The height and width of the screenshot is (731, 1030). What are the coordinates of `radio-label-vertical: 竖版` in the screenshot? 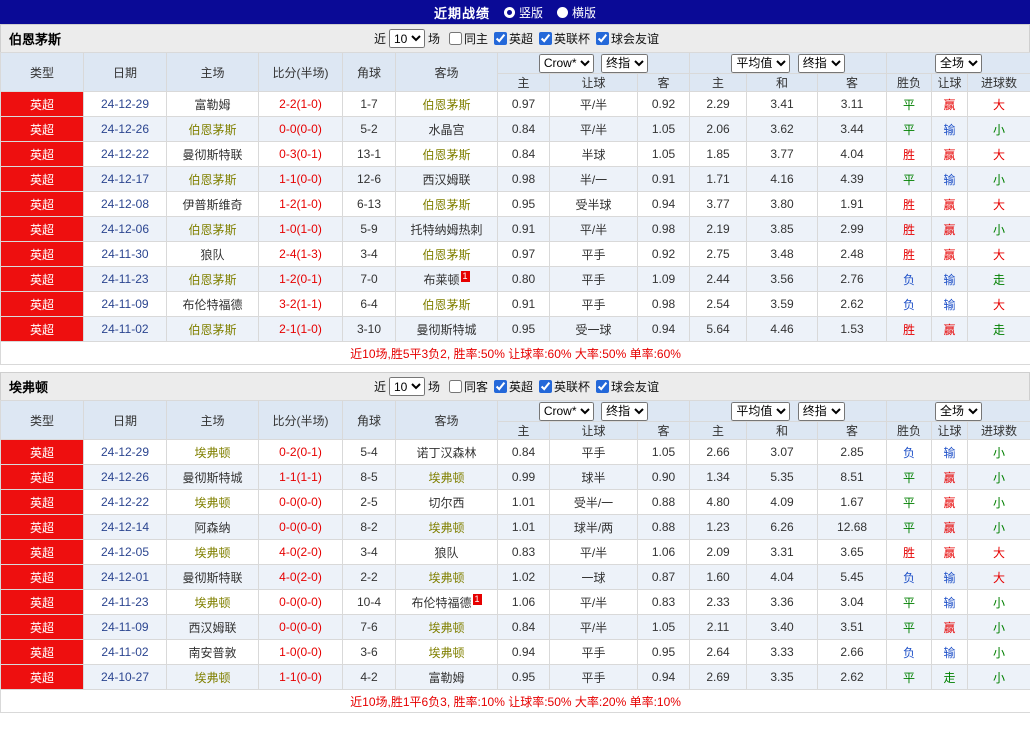 It's located at (530, 12).